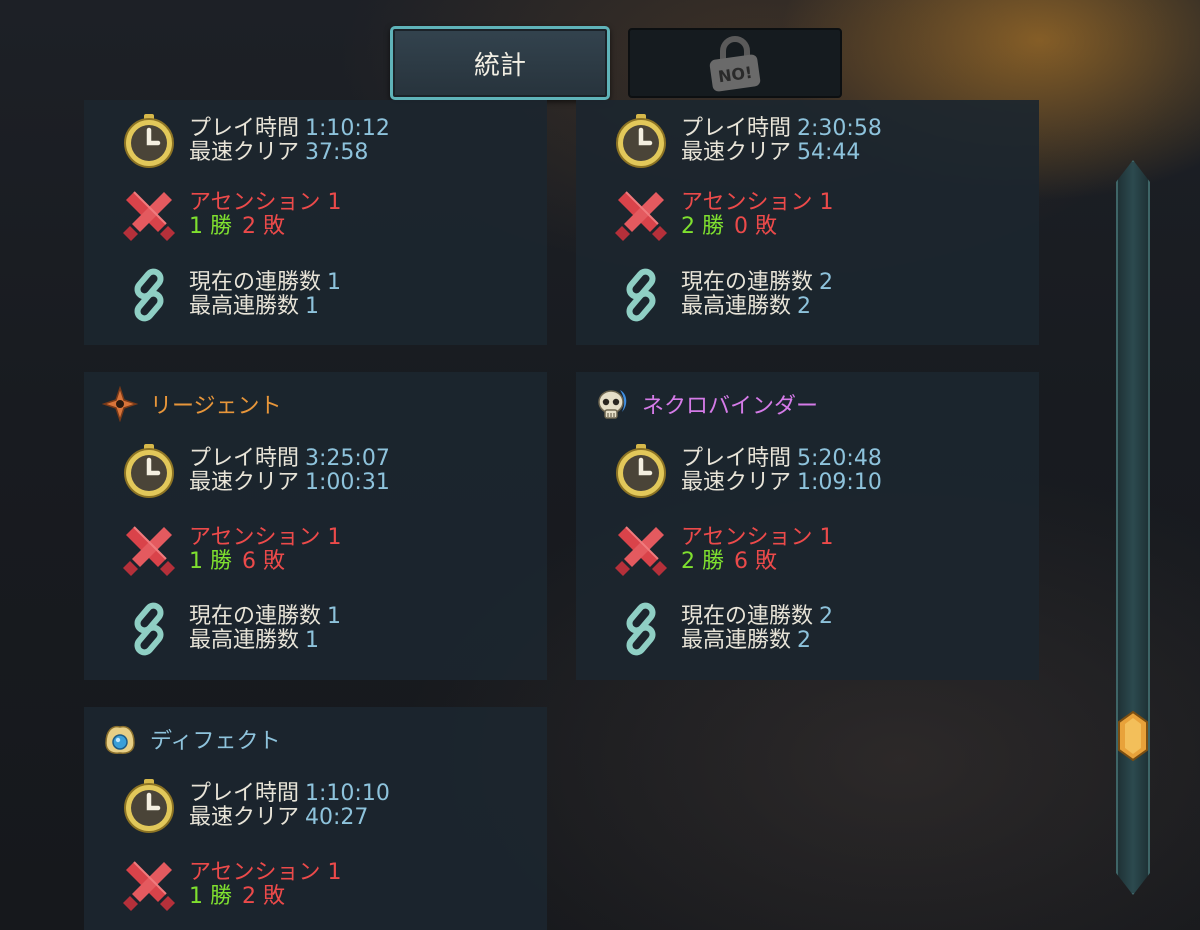  I want to click on character-header: ディフェクト, so click(191, 739).